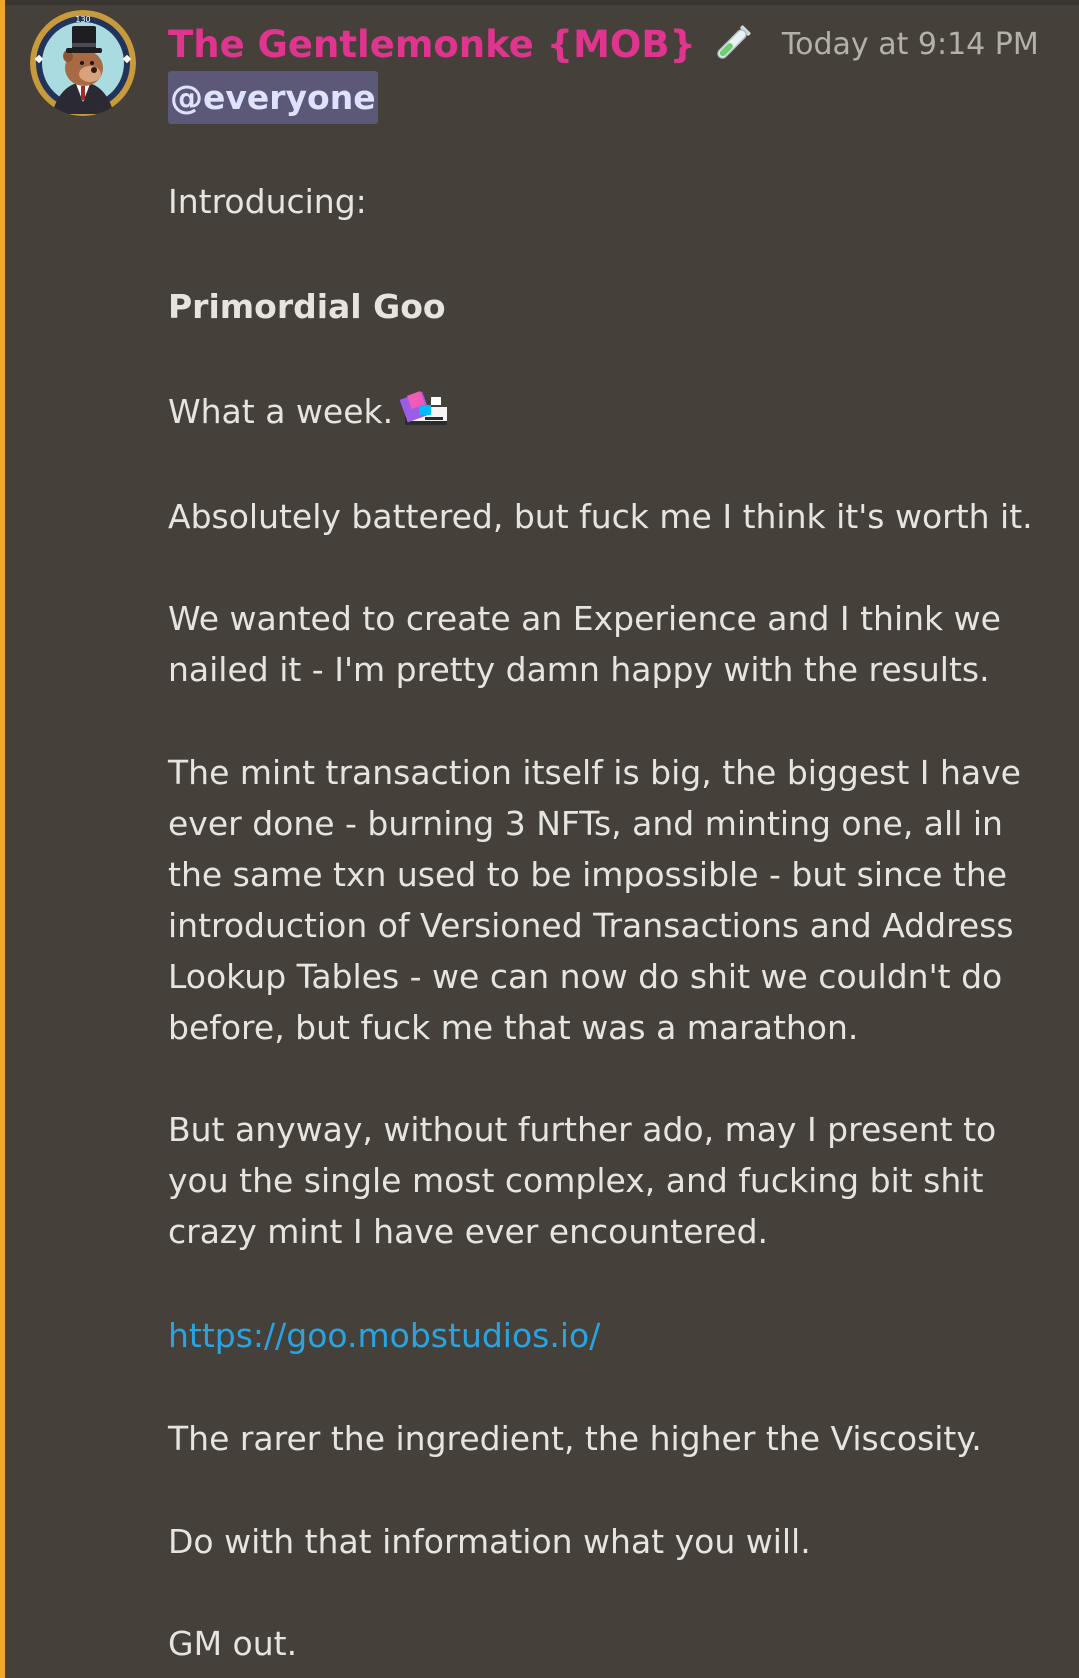 The width and height of the screenshot is (1079, 1678). Describe the element at coordinates (432, 44) in the screenshot. I see `author-name: The Gentlemonke {MOB}` at that location.